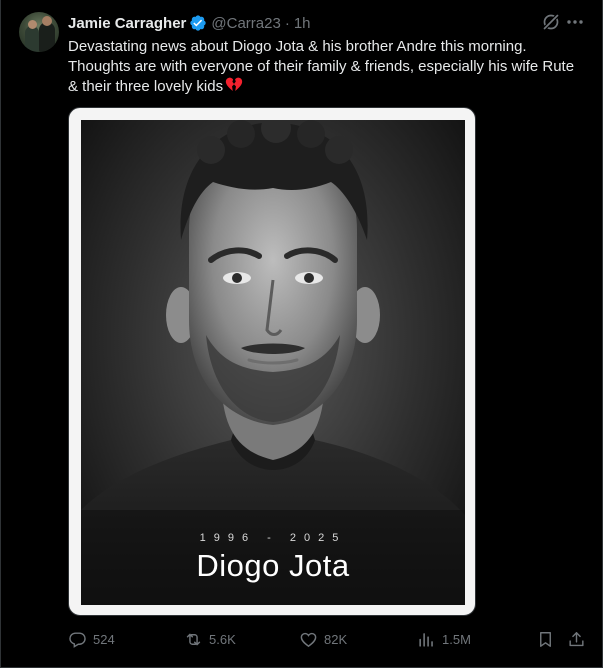  I want to click on reply-icon, so click(77, 639).